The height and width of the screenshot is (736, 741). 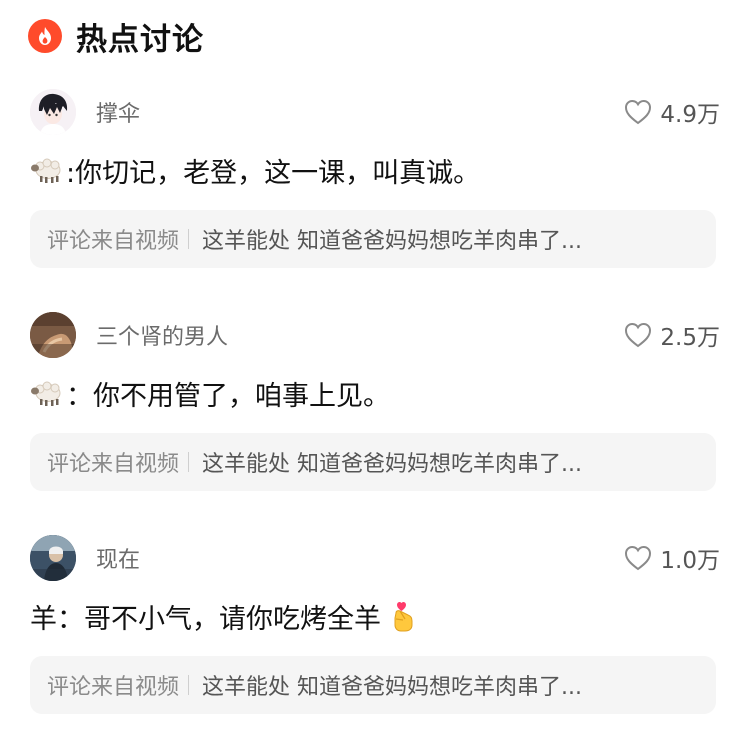 I want to click on like-button: 2.5万, so click(x=672, y=335).